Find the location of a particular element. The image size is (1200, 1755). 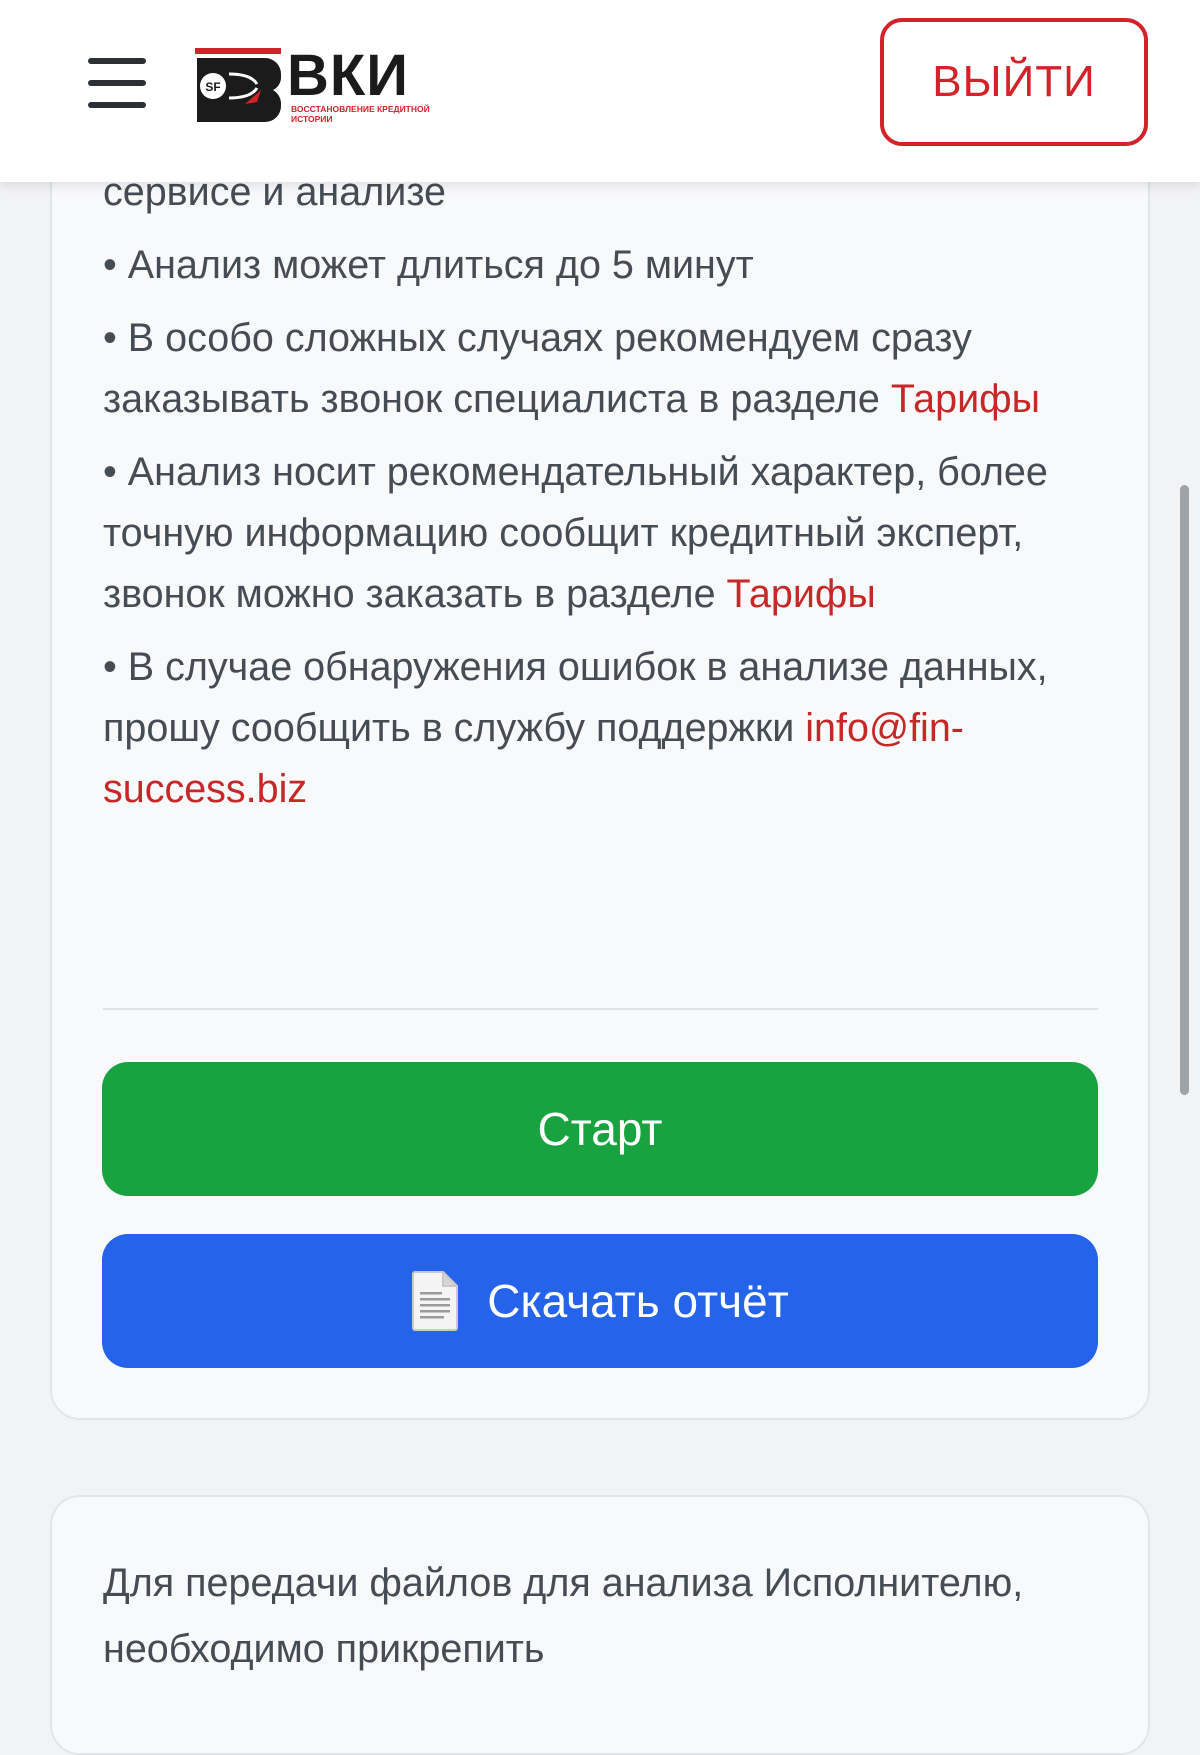

start-button-label: Старт is located at coordinates (600, 1129).